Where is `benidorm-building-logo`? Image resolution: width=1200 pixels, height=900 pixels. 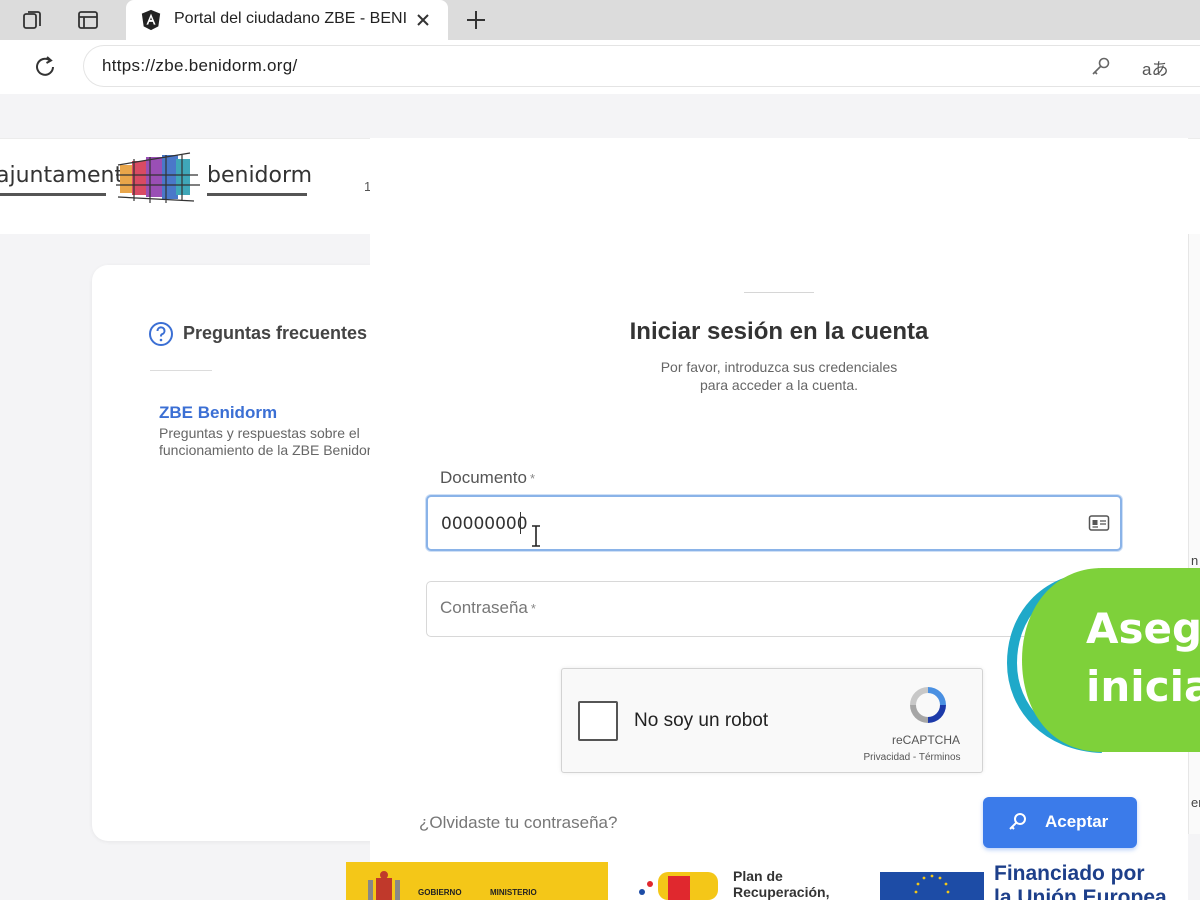 benidorm-building-logo is located at coordinates (159, 178).